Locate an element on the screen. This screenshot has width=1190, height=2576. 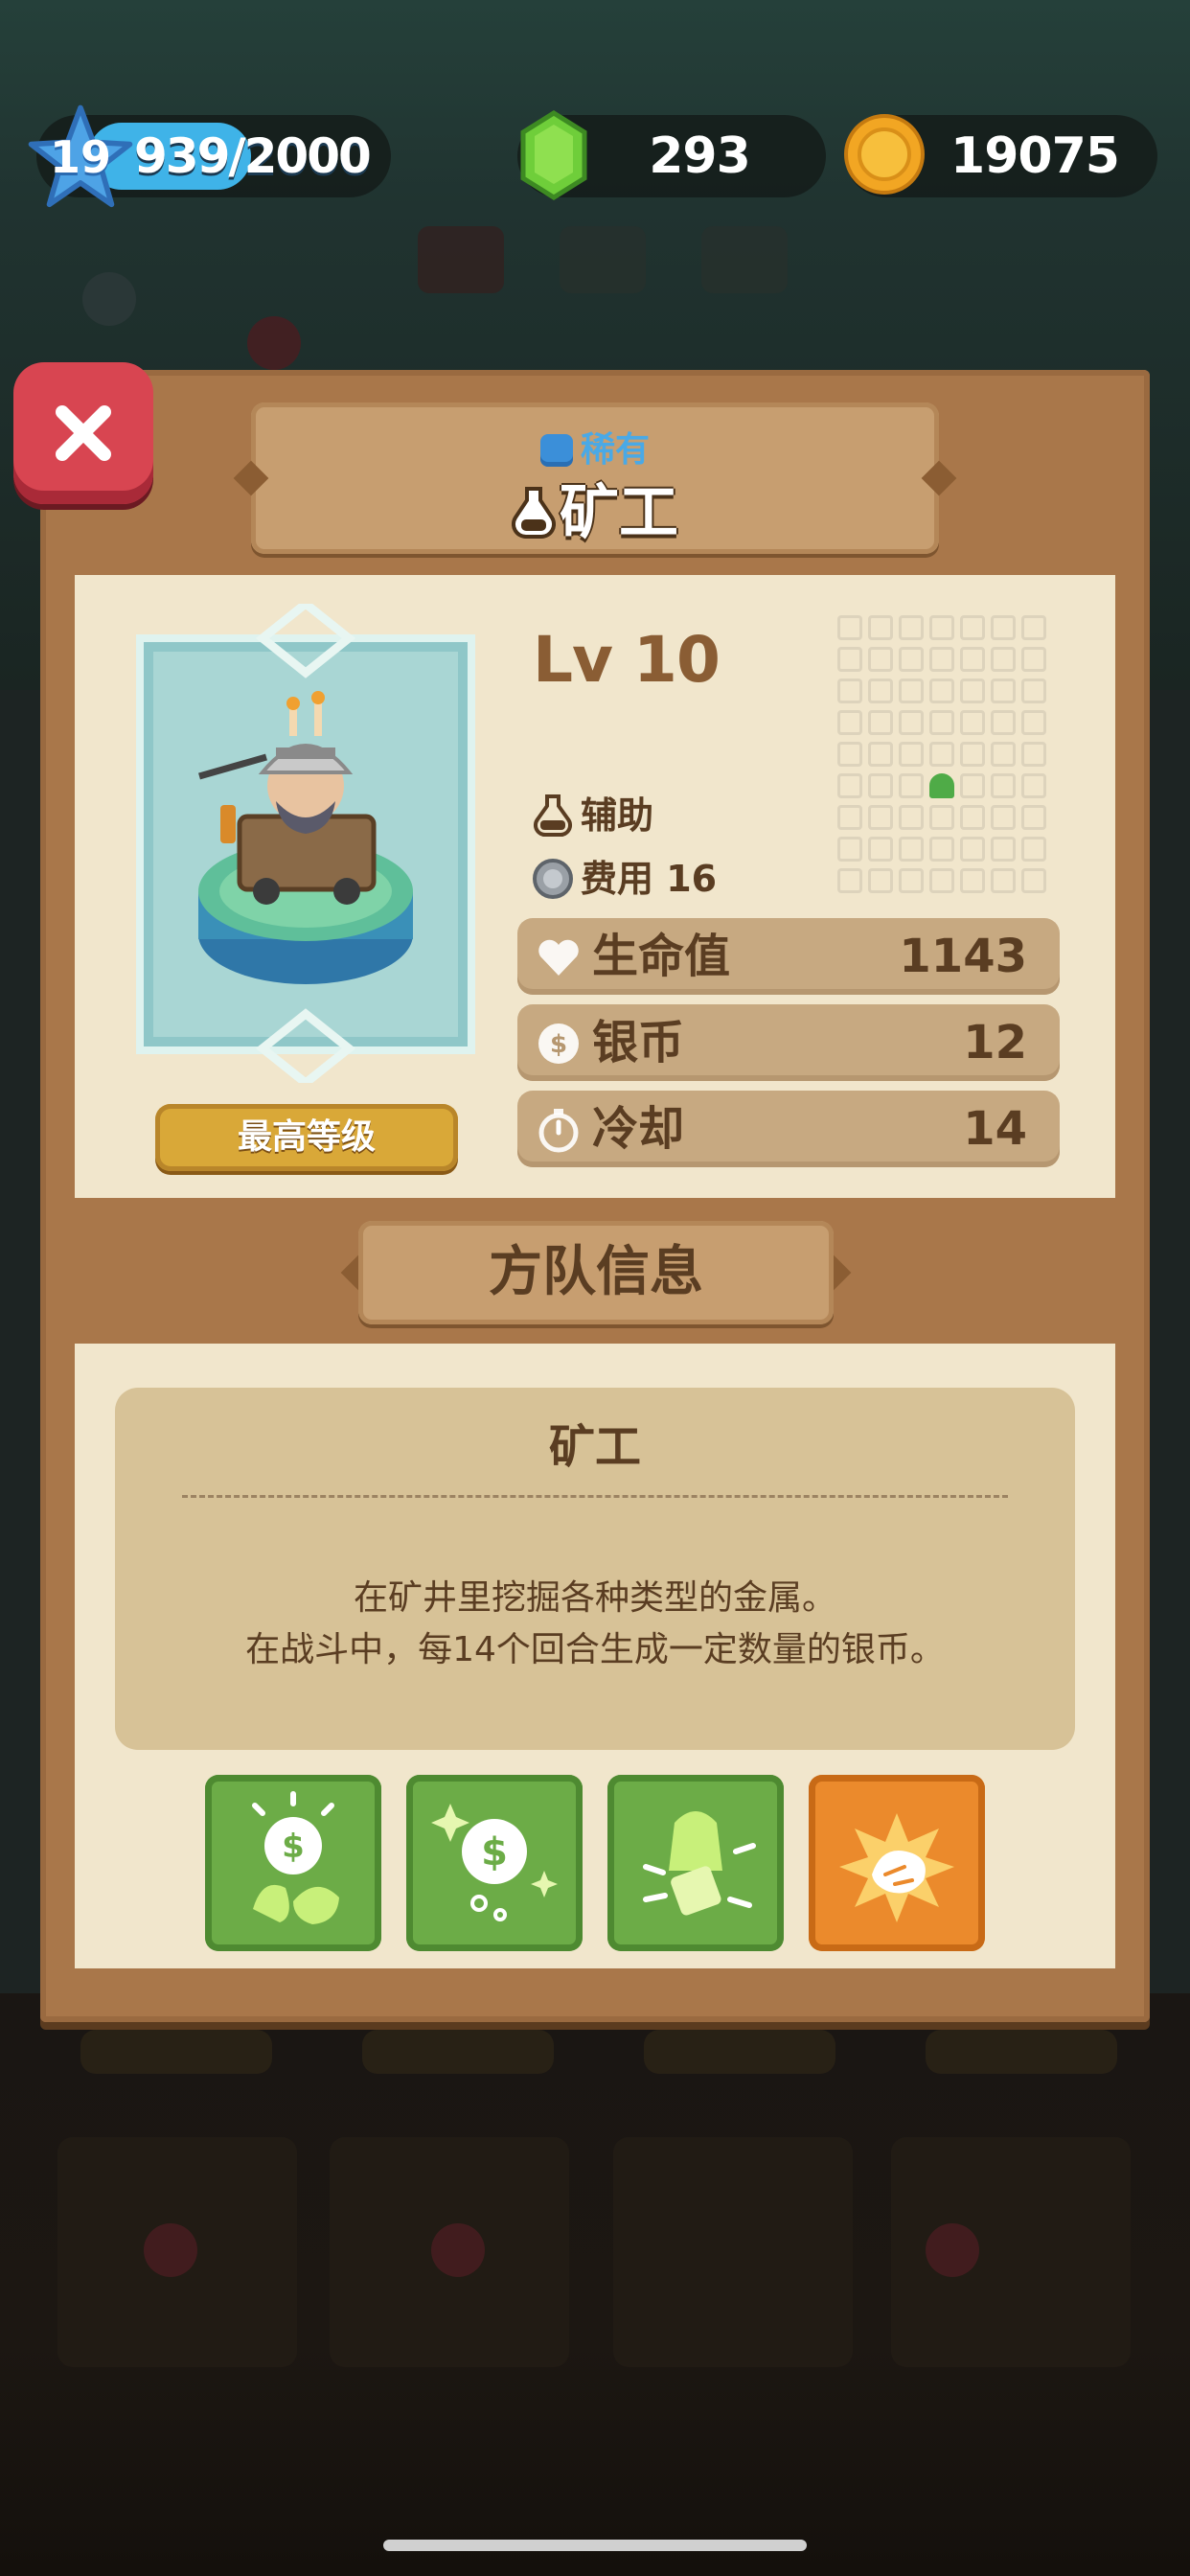
ore-burst-icon is located at coordinates (897, 1867).